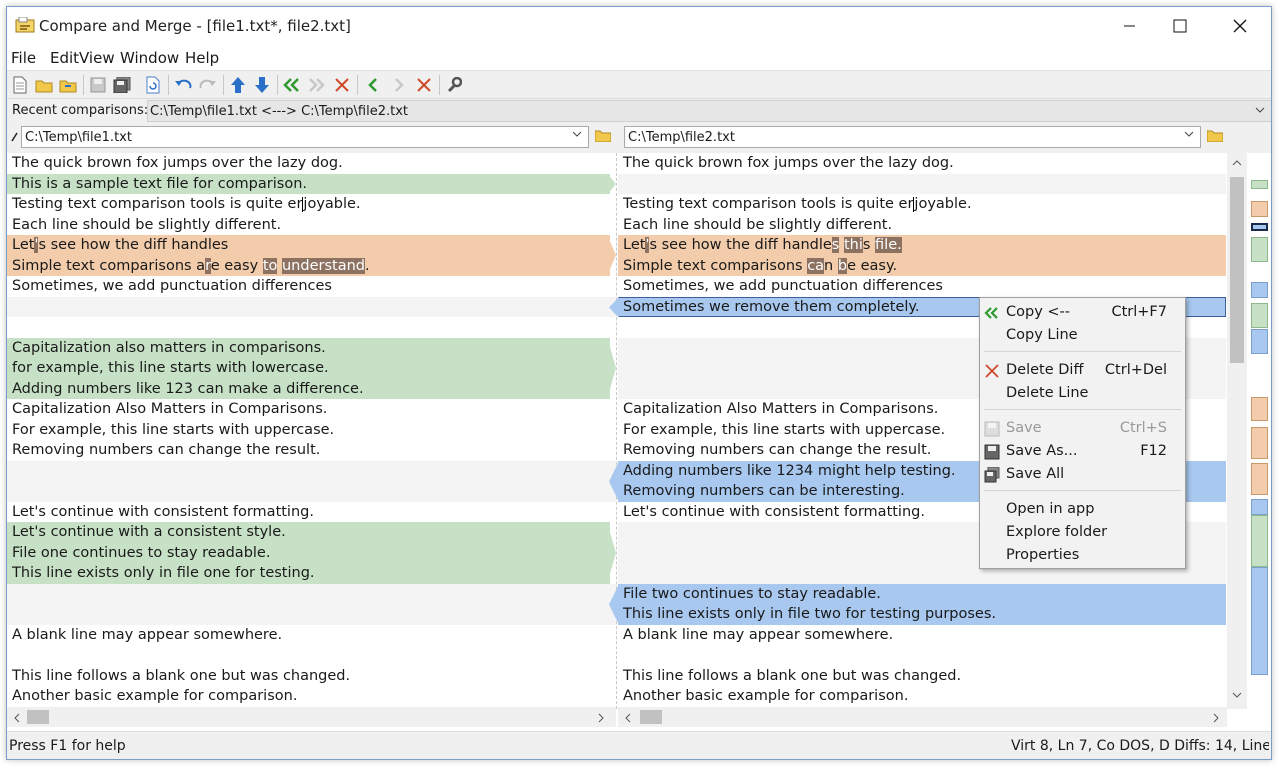  What do you see at coordinates (424, 85) in the screenshot?
I see `delete-button` at bounding box center [424, 85].